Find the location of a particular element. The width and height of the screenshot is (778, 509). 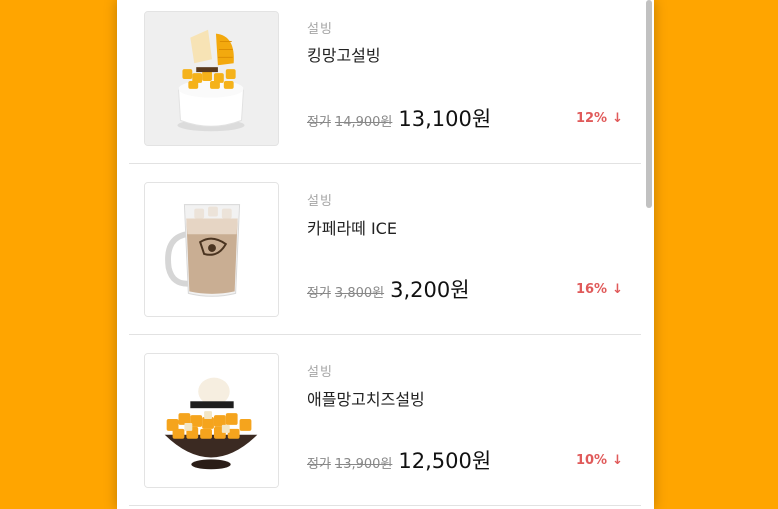

sale-price: 12,500원 is located at coordinates (445, 461).